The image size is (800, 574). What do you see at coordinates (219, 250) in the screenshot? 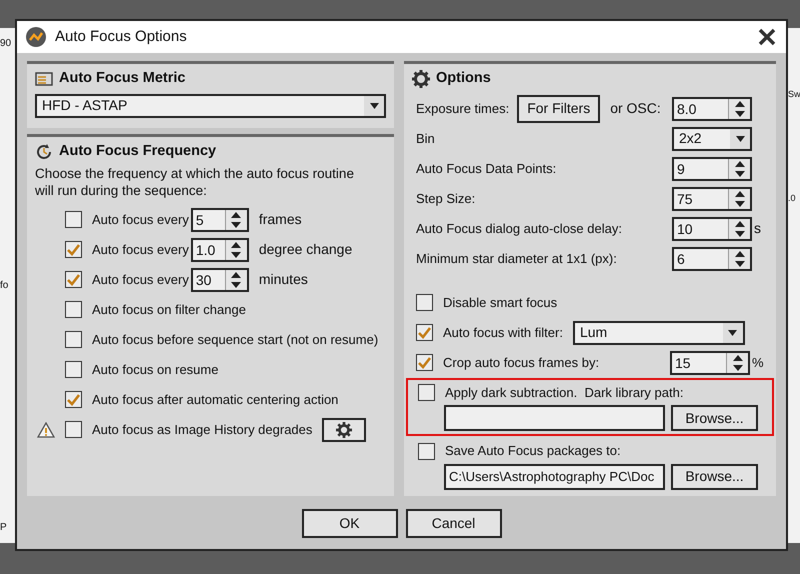
I see `spin-box: 1.0` at bounding box center [219, 250].